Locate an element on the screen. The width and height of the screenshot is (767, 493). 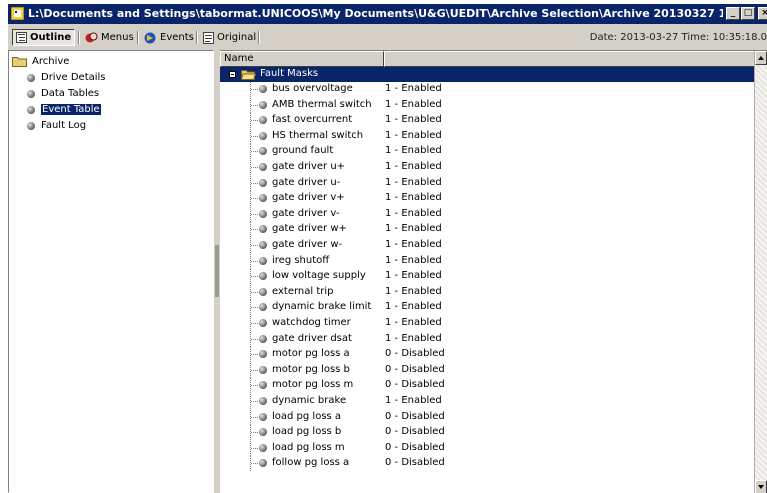
tree-item-label: Event Table is located at coordinates (71, 109).